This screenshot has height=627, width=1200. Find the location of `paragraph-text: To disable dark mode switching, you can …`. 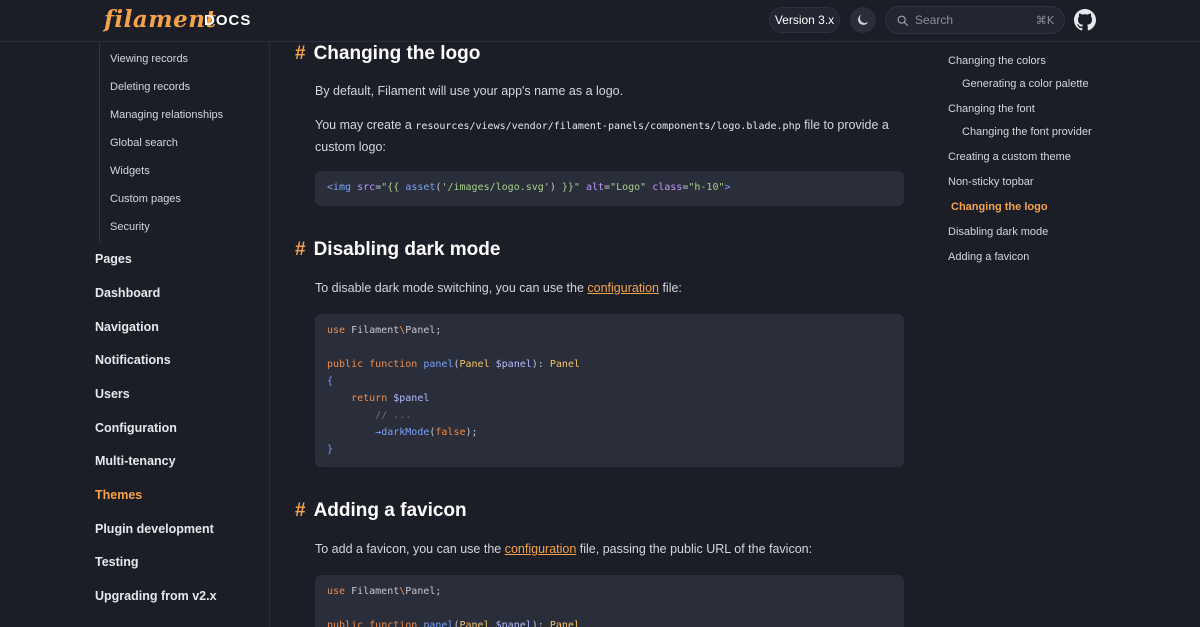

paragraph-text: To disable dark mode switching, you can … is located at coordinates (451, 288).